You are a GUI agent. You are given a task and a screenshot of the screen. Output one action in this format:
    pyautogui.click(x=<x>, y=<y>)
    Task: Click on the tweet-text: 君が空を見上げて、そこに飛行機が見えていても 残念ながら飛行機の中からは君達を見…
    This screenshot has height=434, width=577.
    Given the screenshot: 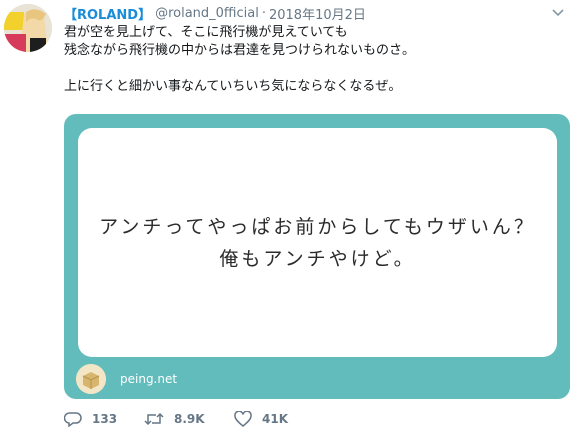 What is the action you would take?
    pyautogui.click(x=314, y=60)
    